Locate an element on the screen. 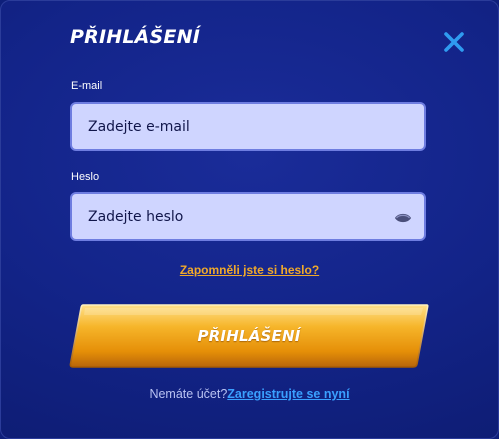 This screenshot has width=499, height=439. close-button is located at coordinates (454, 42).